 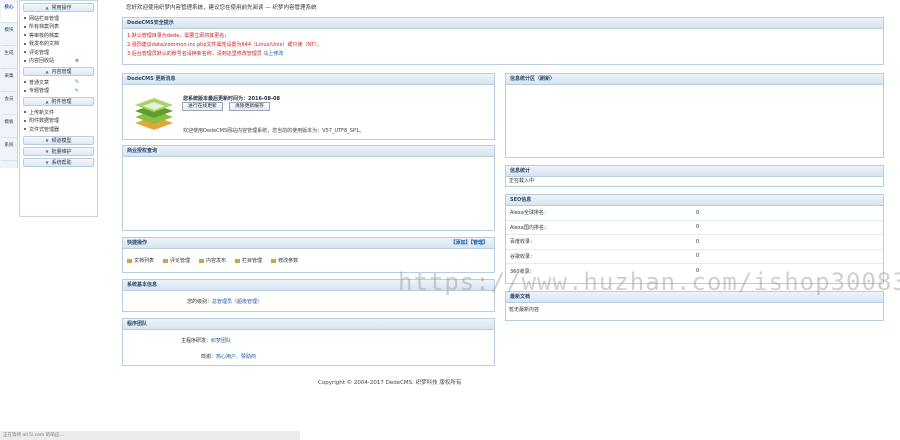 I want to click on seo-row: Alexa全球排名： 0, so click(x=694, y=213).